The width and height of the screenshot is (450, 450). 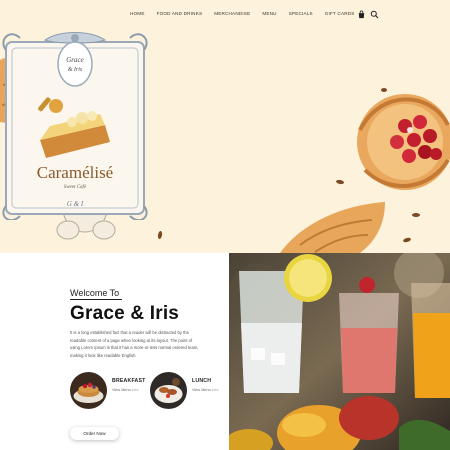 I want to click on nav-specials: SPECIALS, so click(x=301, y=13).